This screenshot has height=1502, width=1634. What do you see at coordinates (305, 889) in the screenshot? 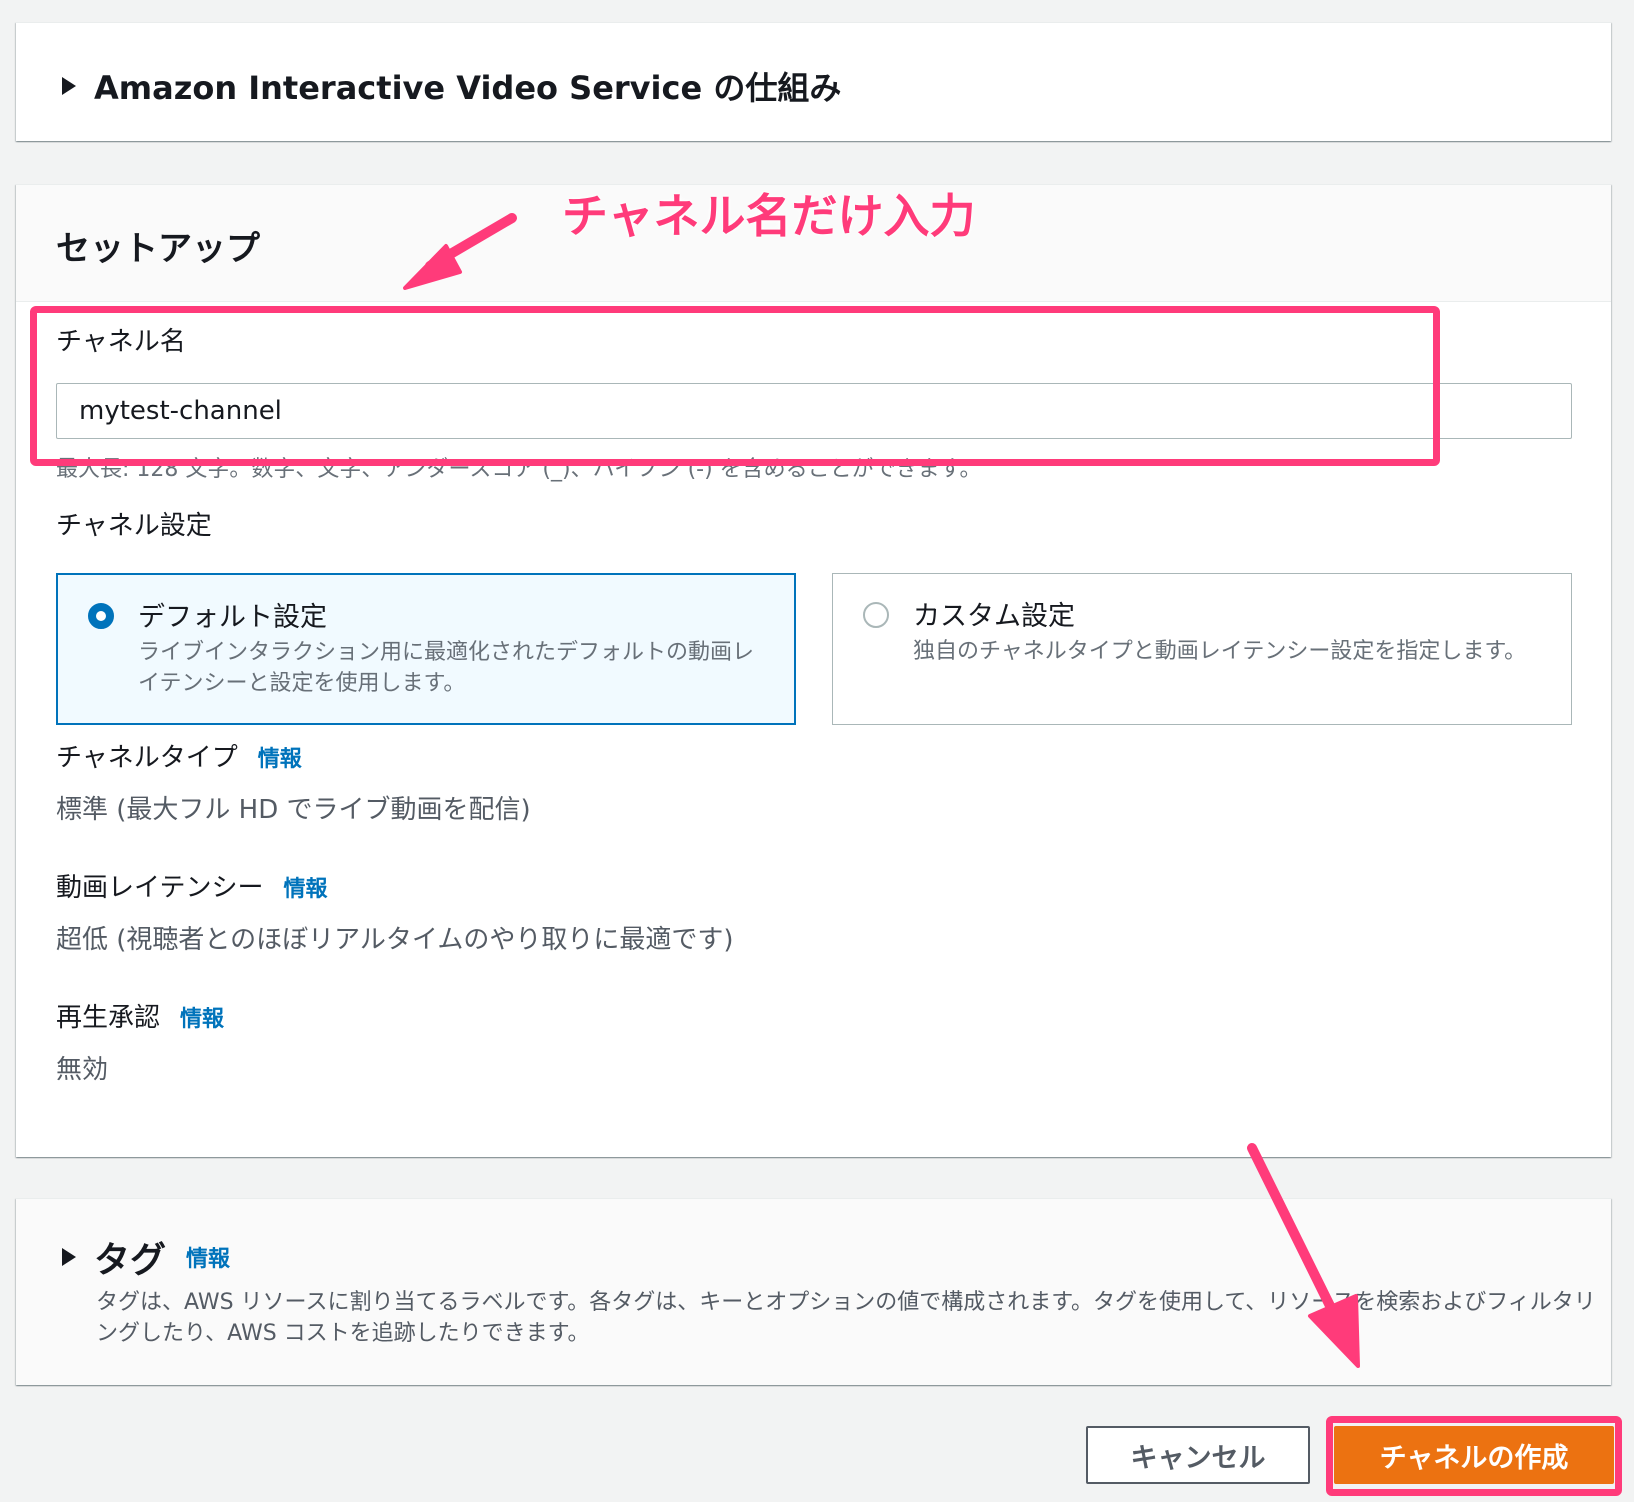
I see `video-latency-info-link: 情報` at bounding box center [305, 889].